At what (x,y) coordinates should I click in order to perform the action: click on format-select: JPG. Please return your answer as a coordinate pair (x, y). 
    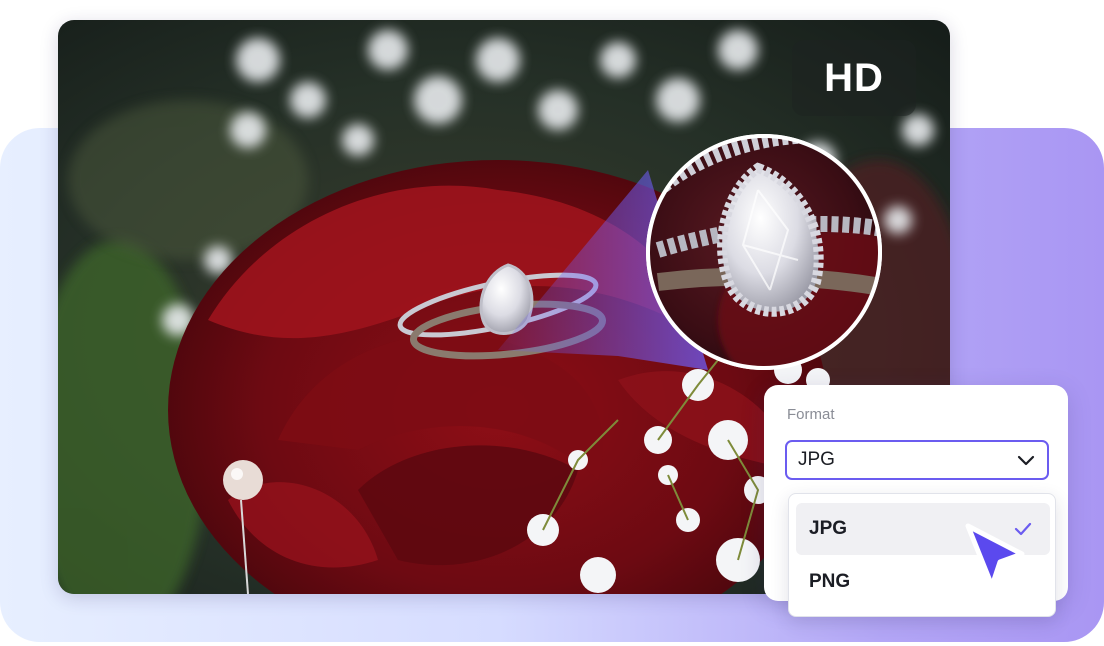
    Looking at the image, I should click on (917, 460).